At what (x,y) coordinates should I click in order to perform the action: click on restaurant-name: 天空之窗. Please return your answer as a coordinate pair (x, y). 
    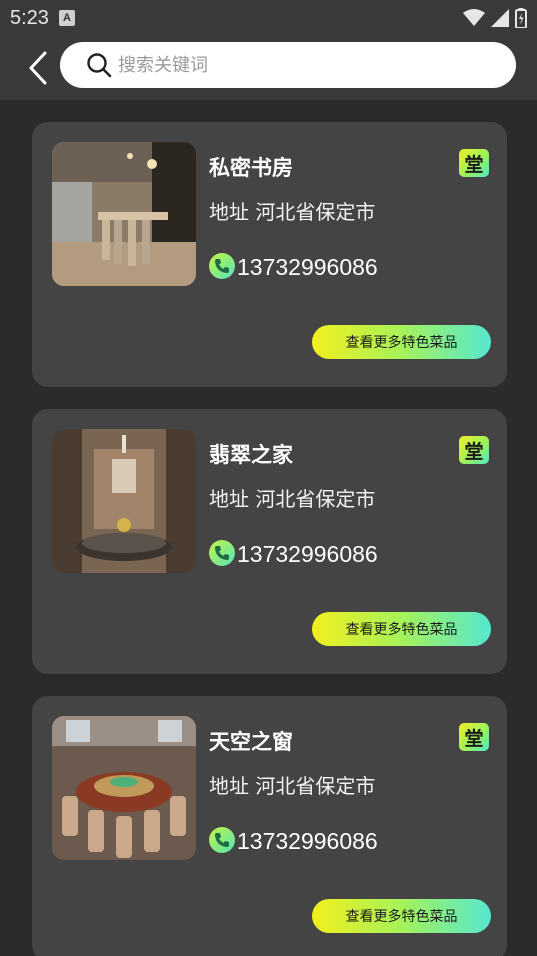
    Looking at the image, I should click on (251, 742).